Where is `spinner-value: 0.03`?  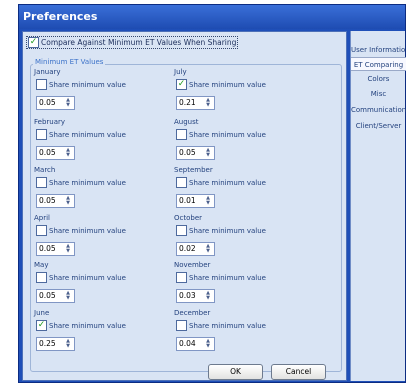
spinner-value: 0.03 is located at coordinates (189, 296).